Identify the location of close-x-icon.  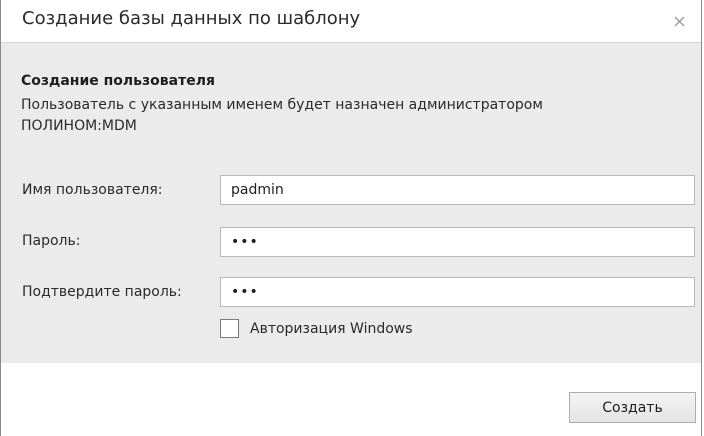
(679, 21).